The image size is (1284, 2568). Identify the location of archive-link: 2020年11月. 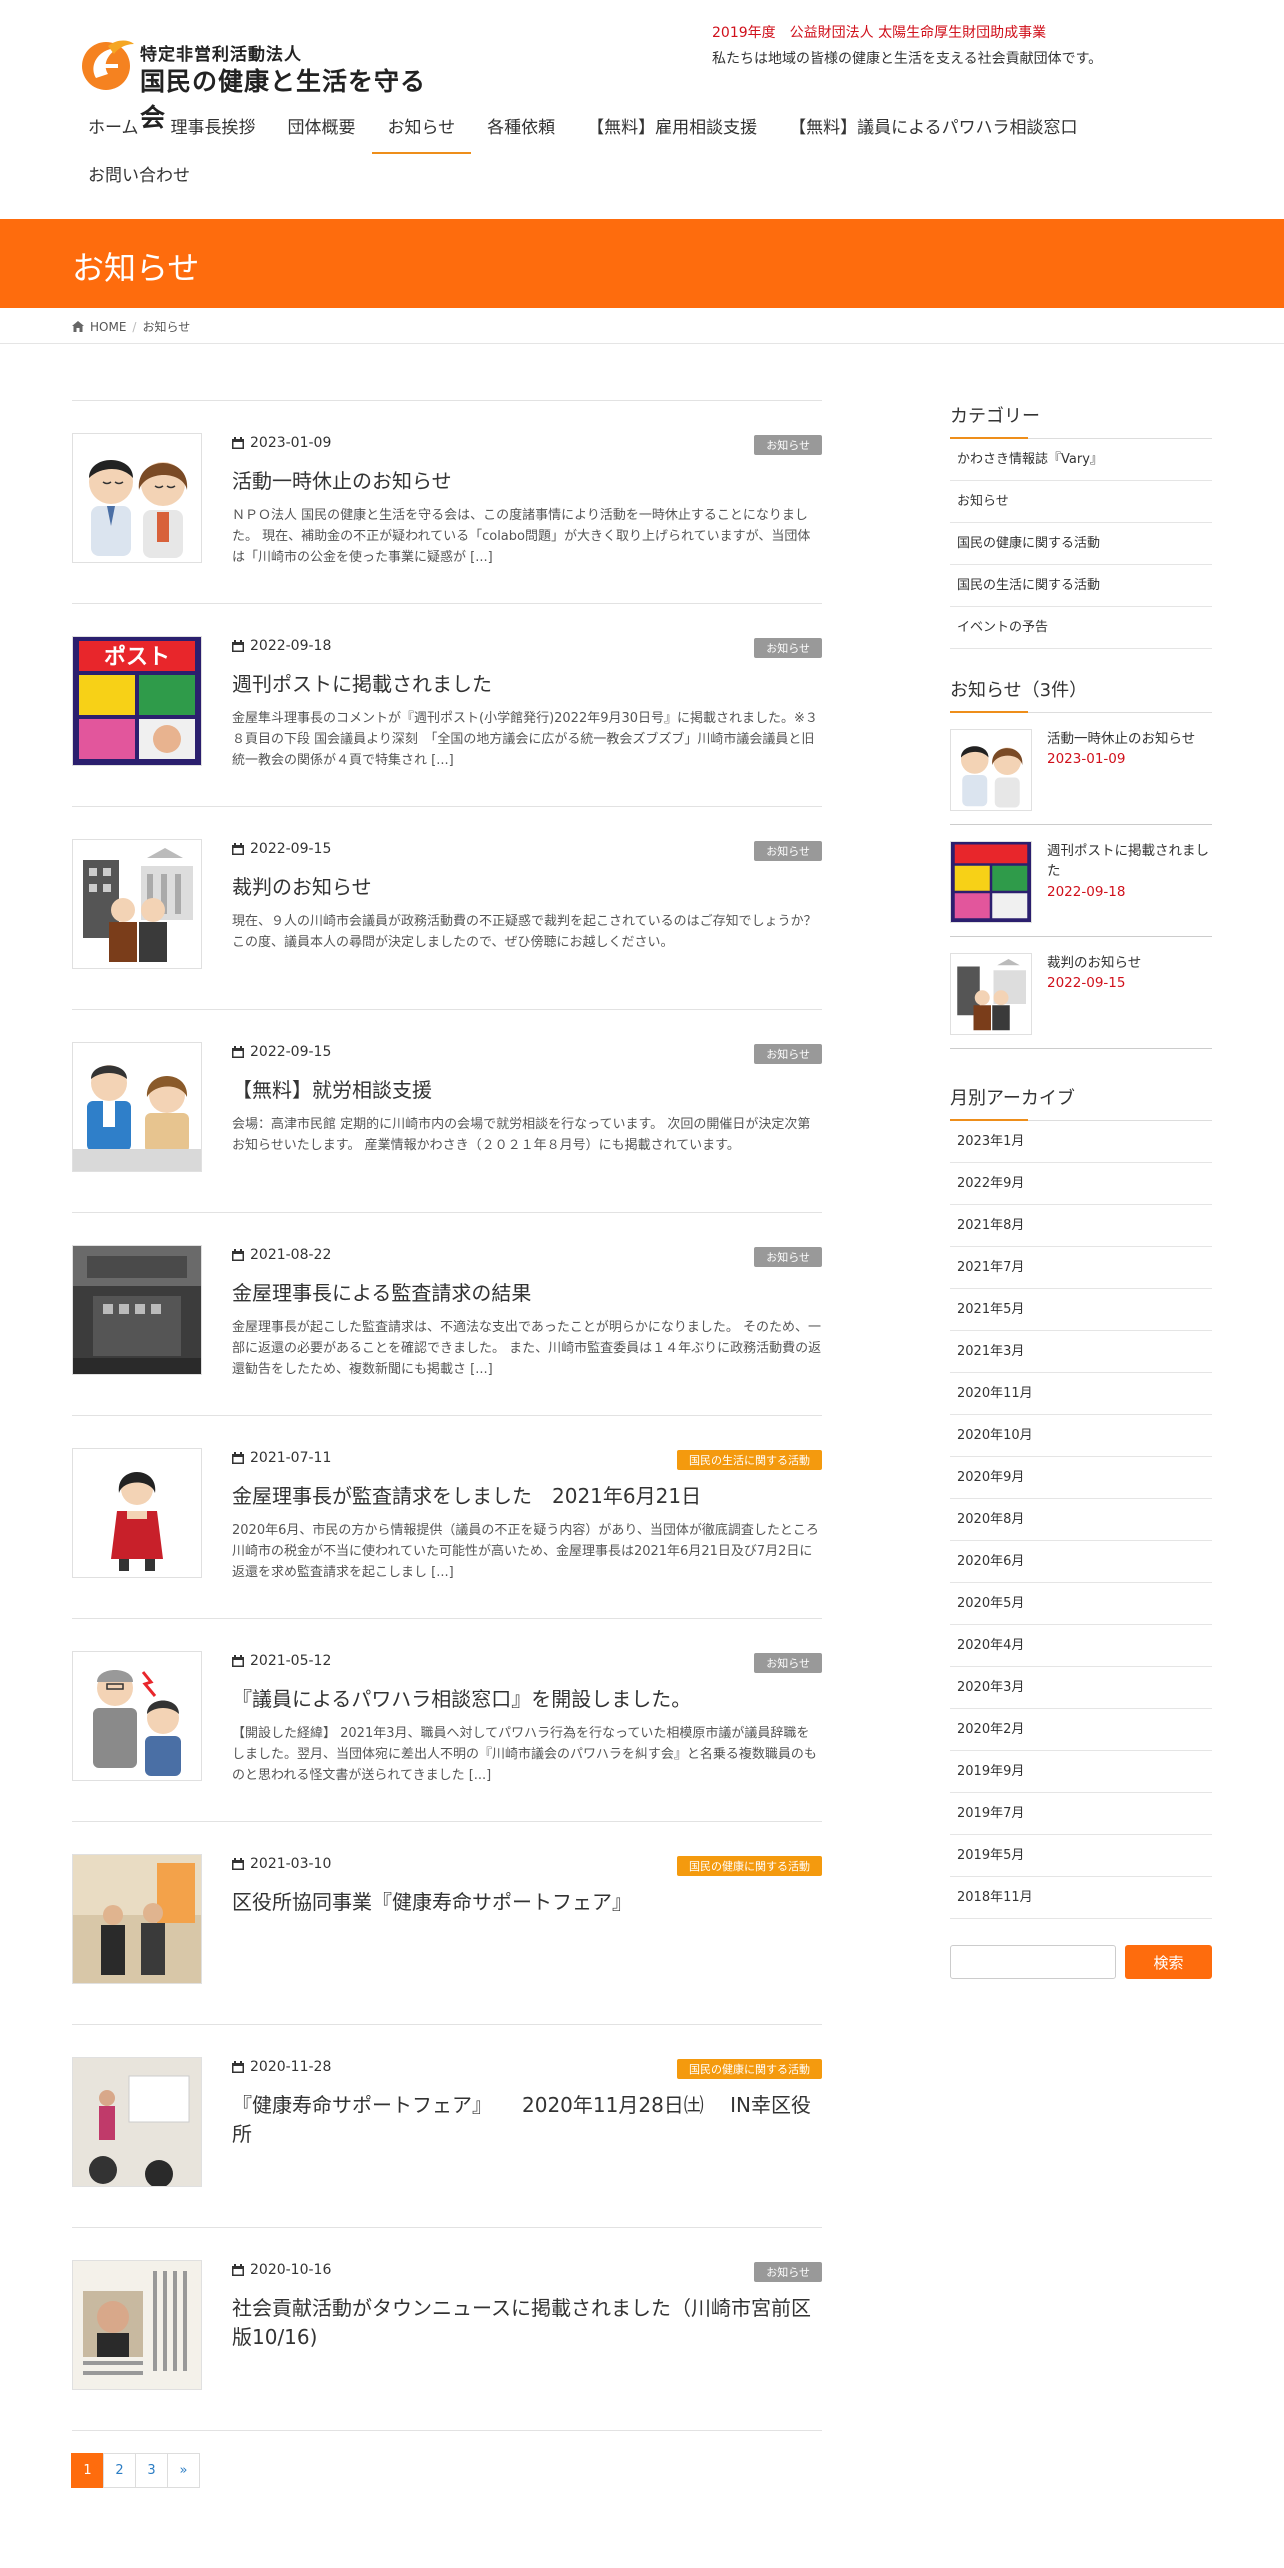
(1081, 1394).